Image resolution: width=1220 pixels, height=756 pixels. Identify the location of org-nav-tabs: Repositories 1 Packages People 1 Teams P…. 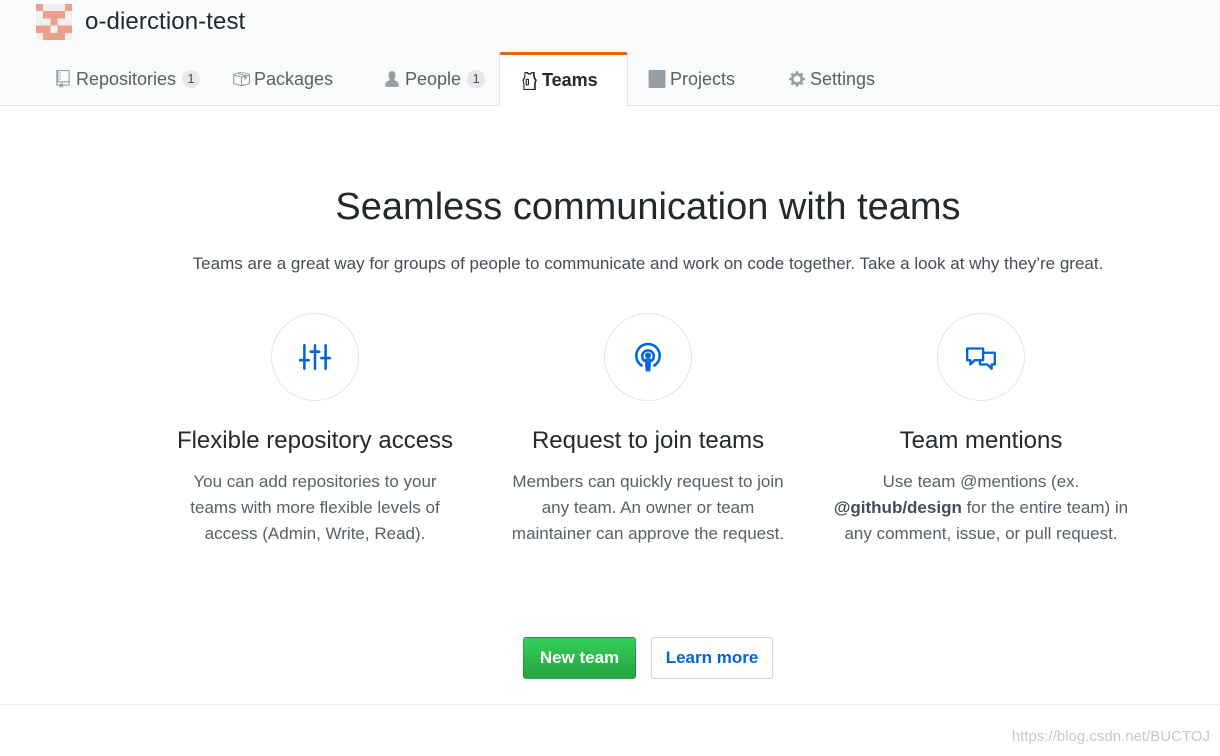
(610, 79).